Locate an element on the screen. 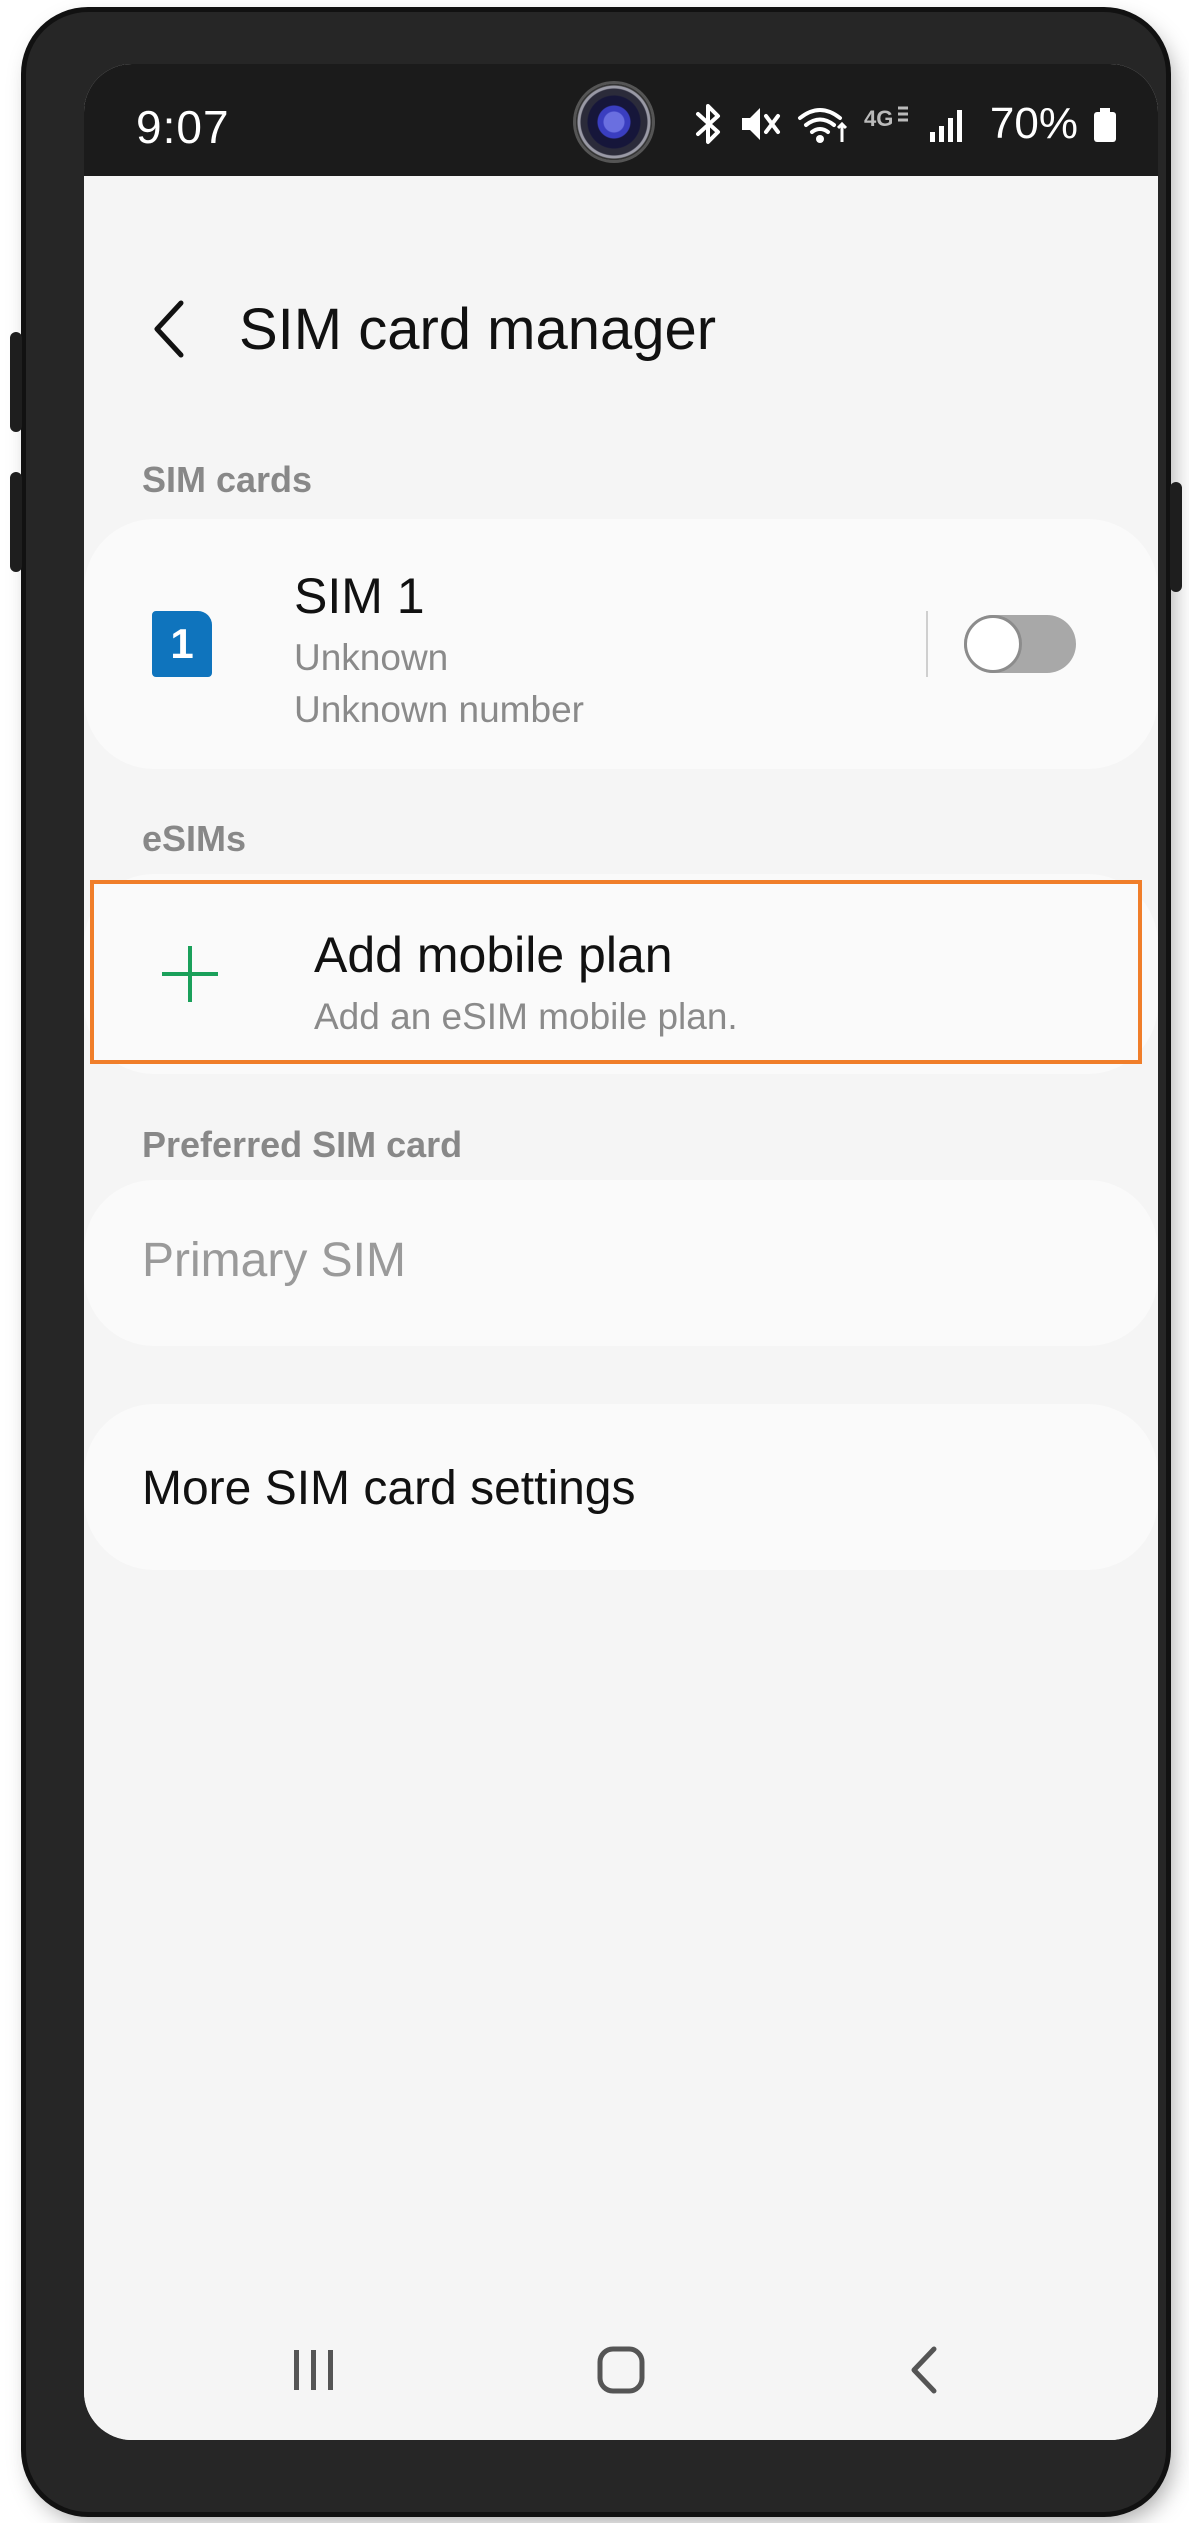 This screenshot has width=1189, height=2523. signal-icon is located at coordinates (945, 126).